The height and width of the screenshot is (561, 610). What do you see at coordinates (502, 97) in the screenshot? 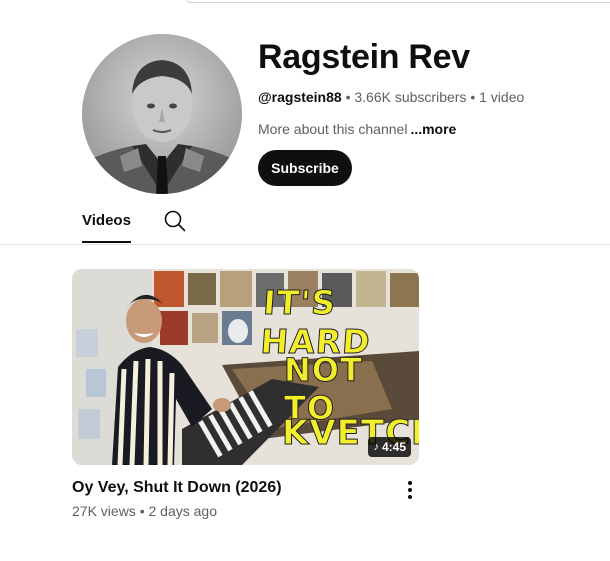
I see `video-count: 1 video` at bounding box center [502, 97].